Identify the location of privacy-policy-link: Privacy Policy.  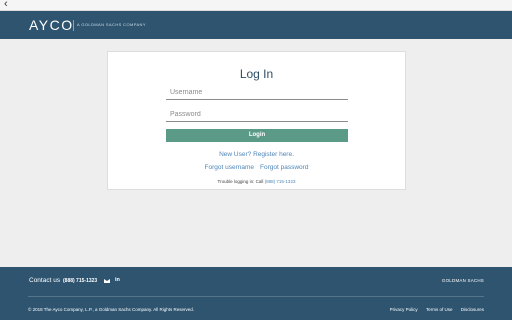
(404, 309).